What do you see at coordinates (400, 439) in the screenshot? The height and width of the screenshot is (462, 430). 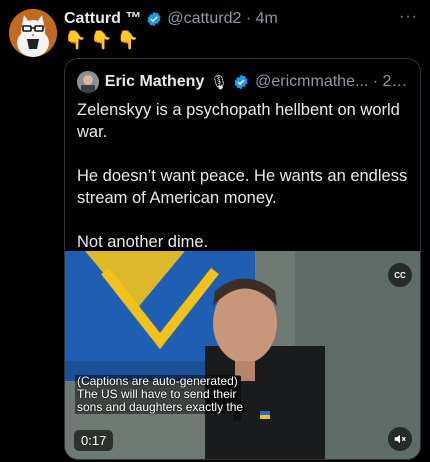 I see `mute-volume-icon` at bounding box center [400, 439].